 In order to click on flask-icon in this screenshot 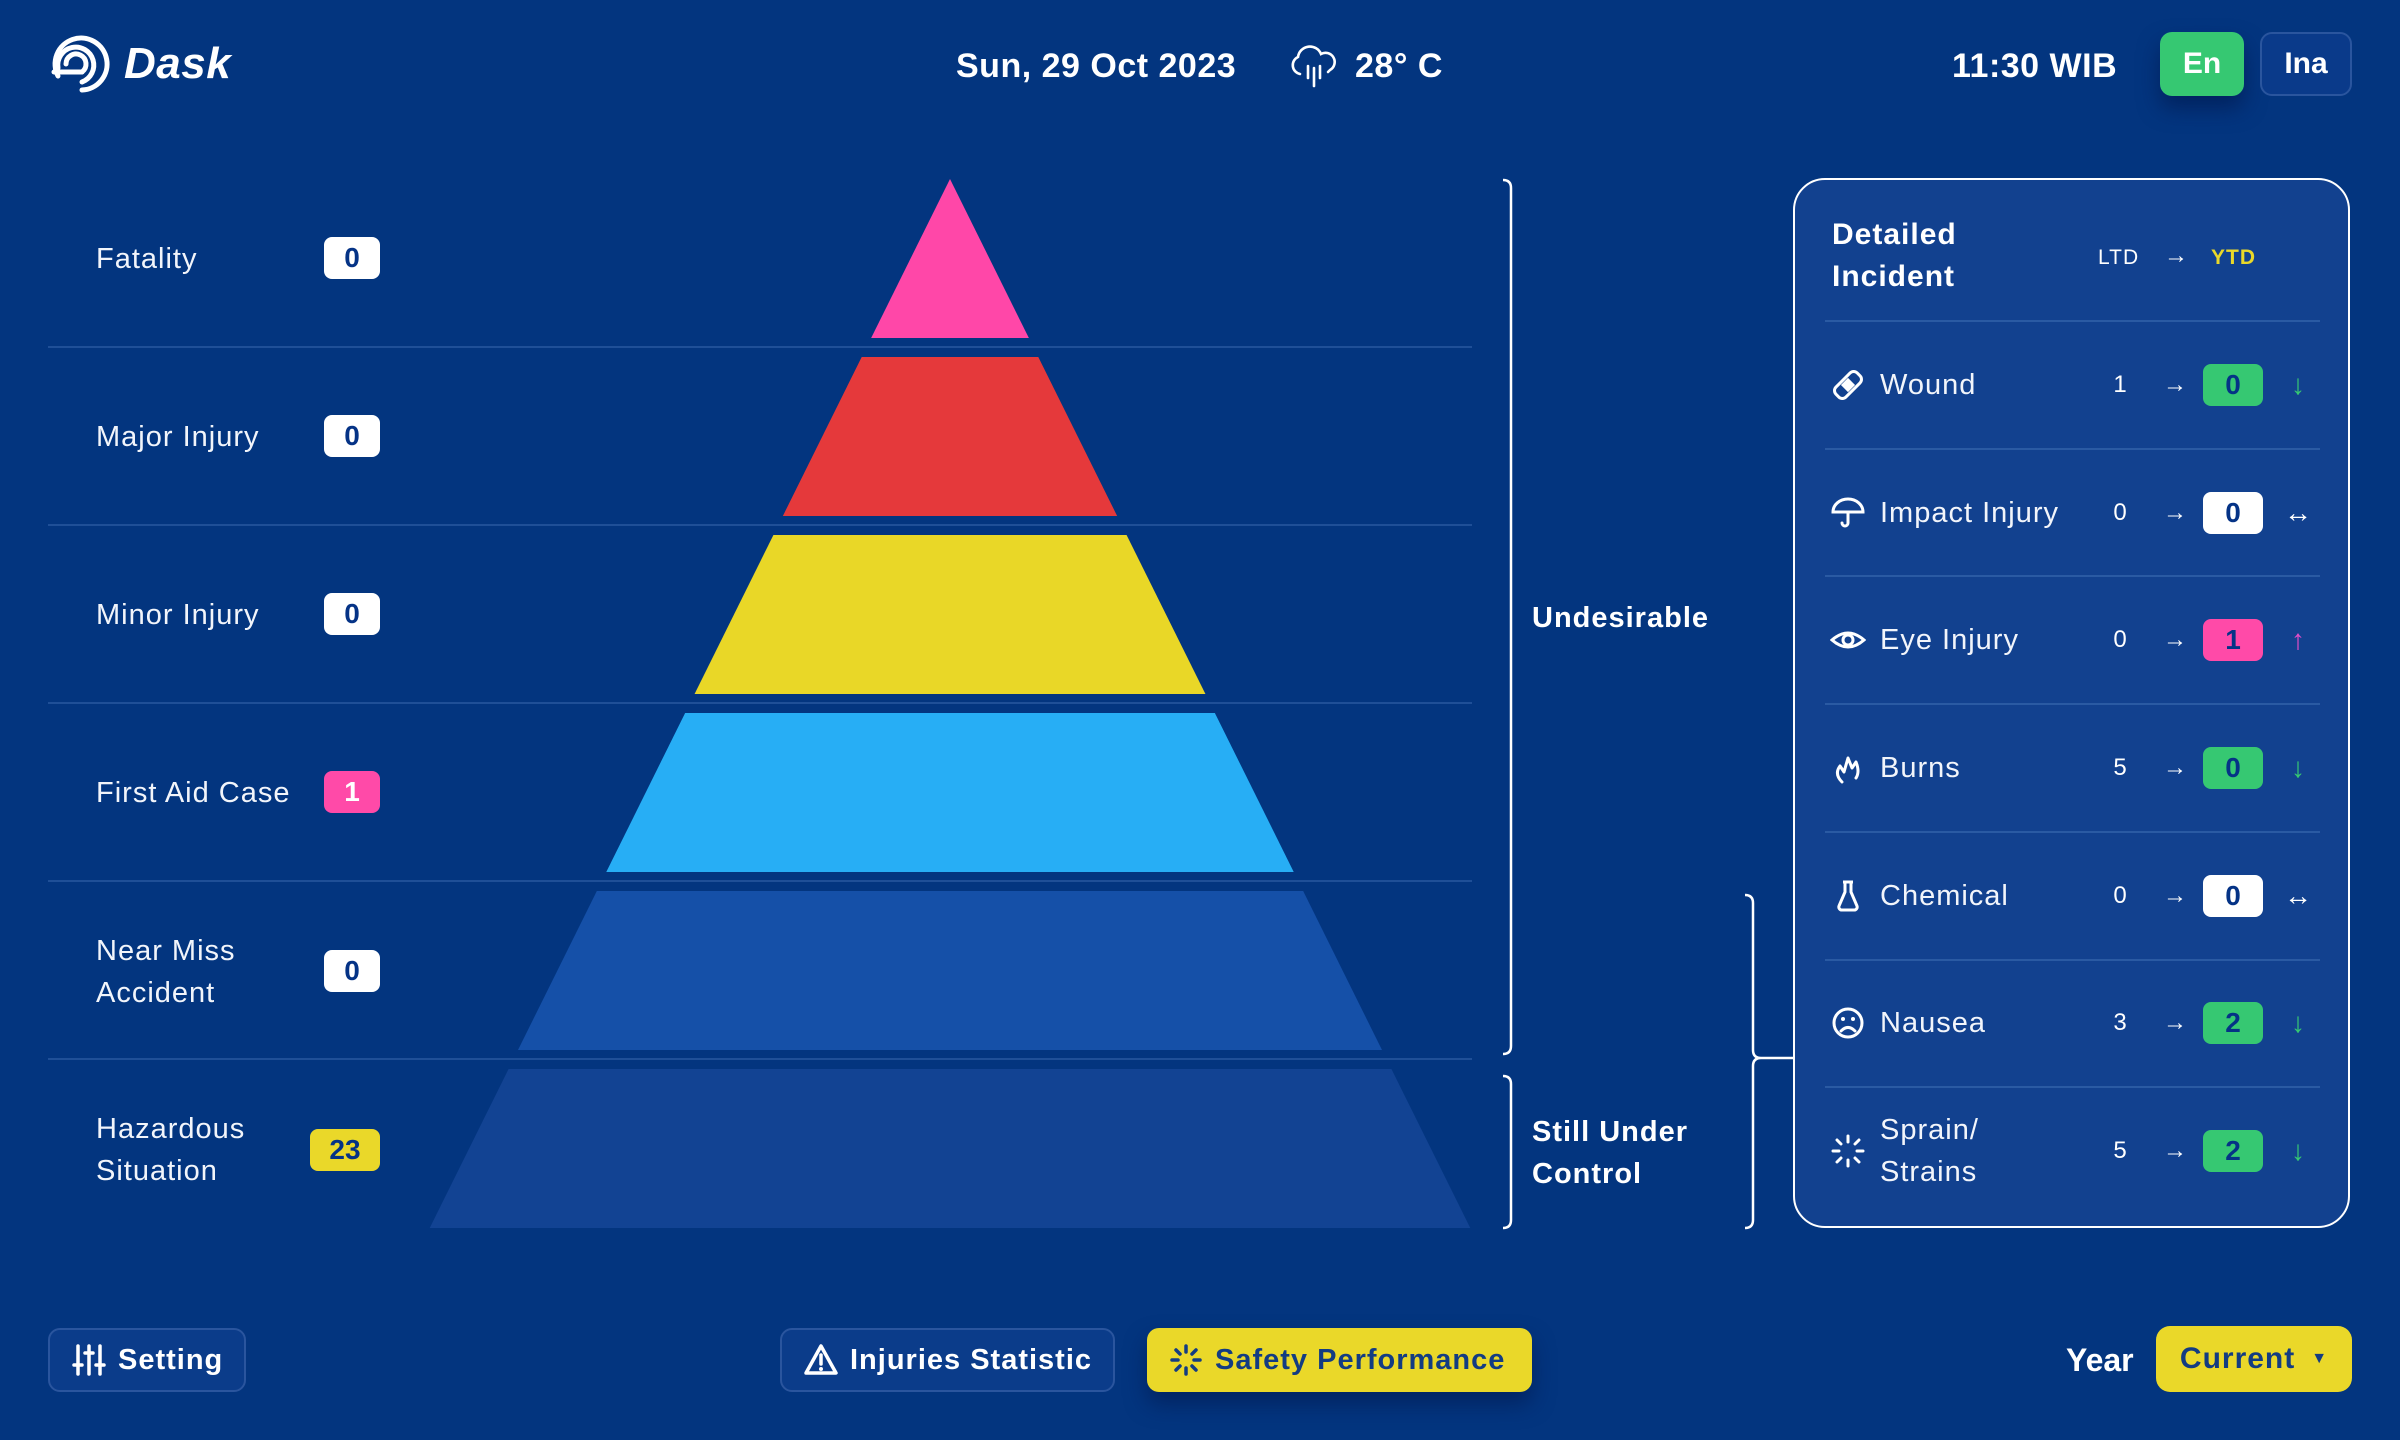, I will do `click(1848, 896)`.